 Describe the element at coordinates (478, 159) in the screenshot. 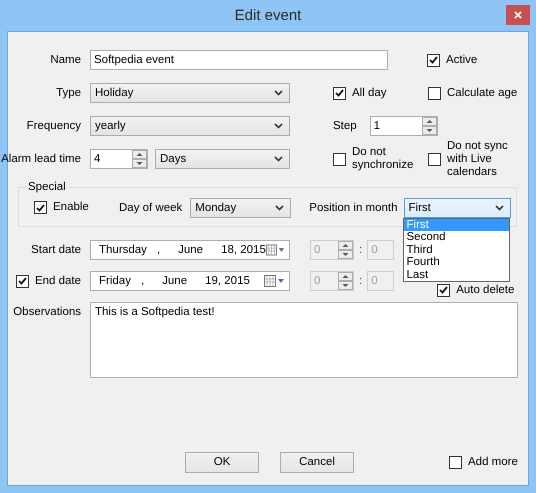

I see `checkbox-label: Do not sync with Live calendars` at that location.